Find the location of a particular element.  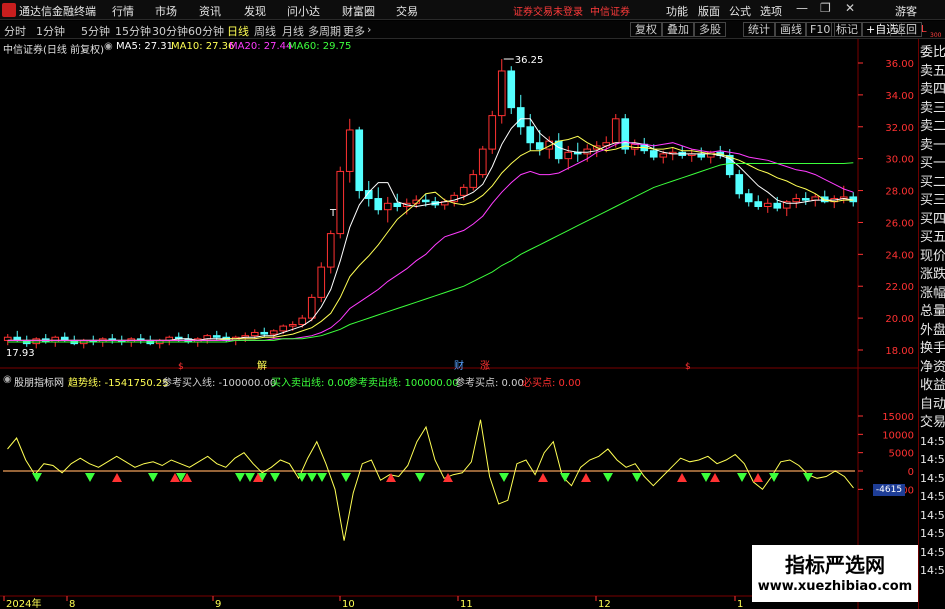

price-tick-label: 24.00 is located at coordinates (899, 255).